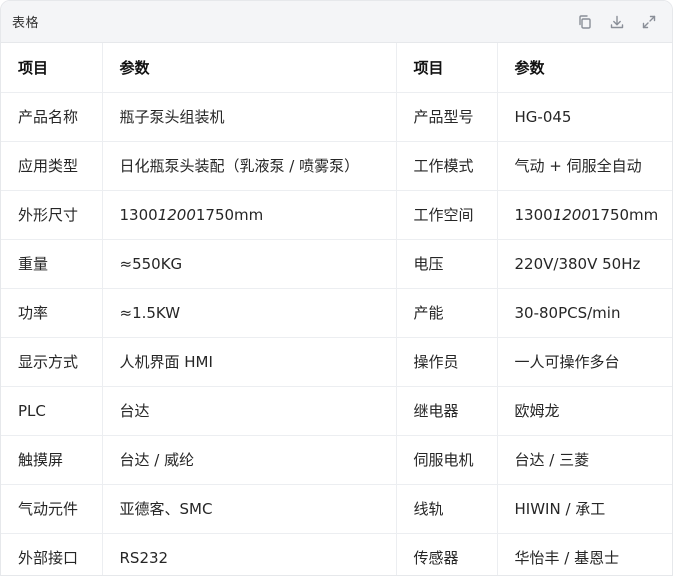  I want to click on table-cell: 伺服电机, so click(446, 460).